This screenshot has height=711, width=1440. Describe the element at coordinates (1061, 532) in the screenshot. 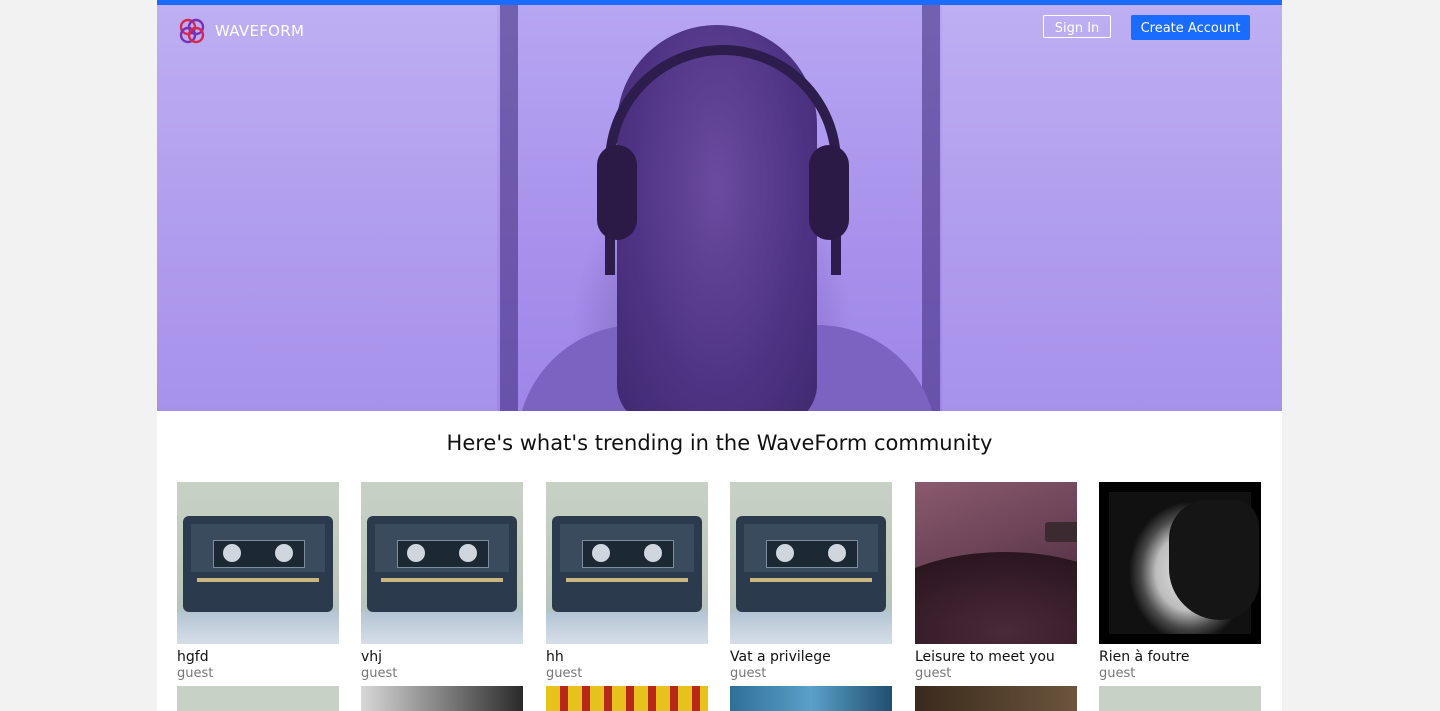

I see `tonearm-icon` at that location.